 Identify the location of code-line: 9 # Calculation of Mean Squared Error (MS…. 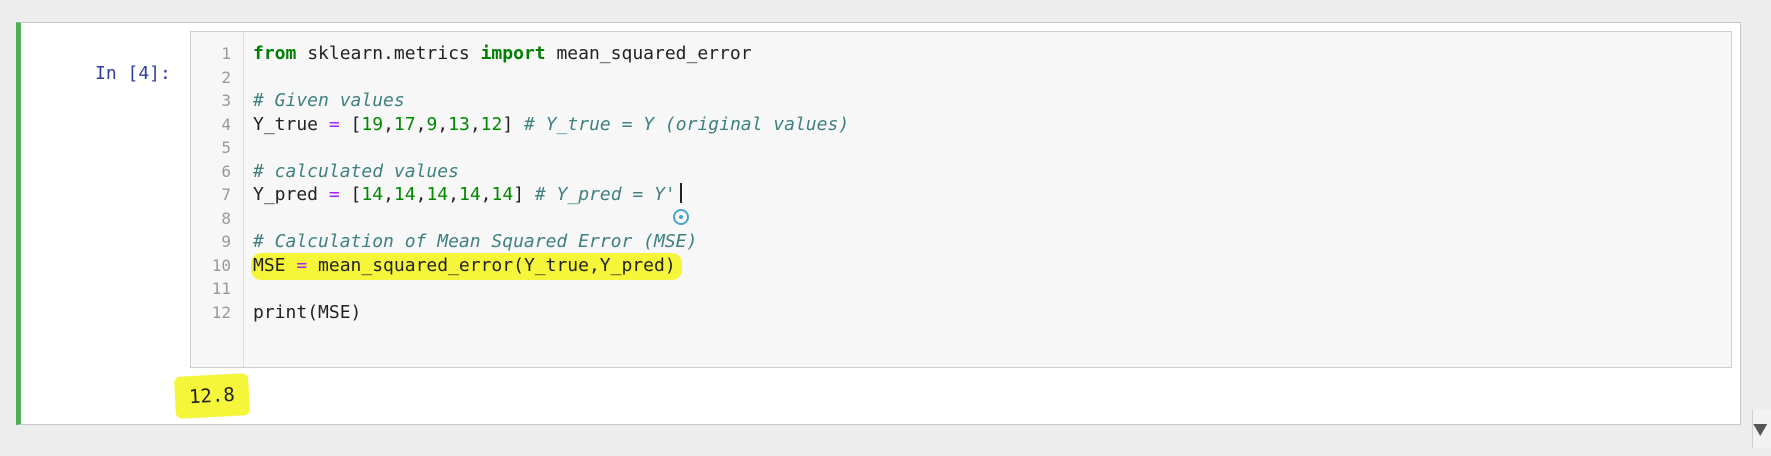
(961, 242).